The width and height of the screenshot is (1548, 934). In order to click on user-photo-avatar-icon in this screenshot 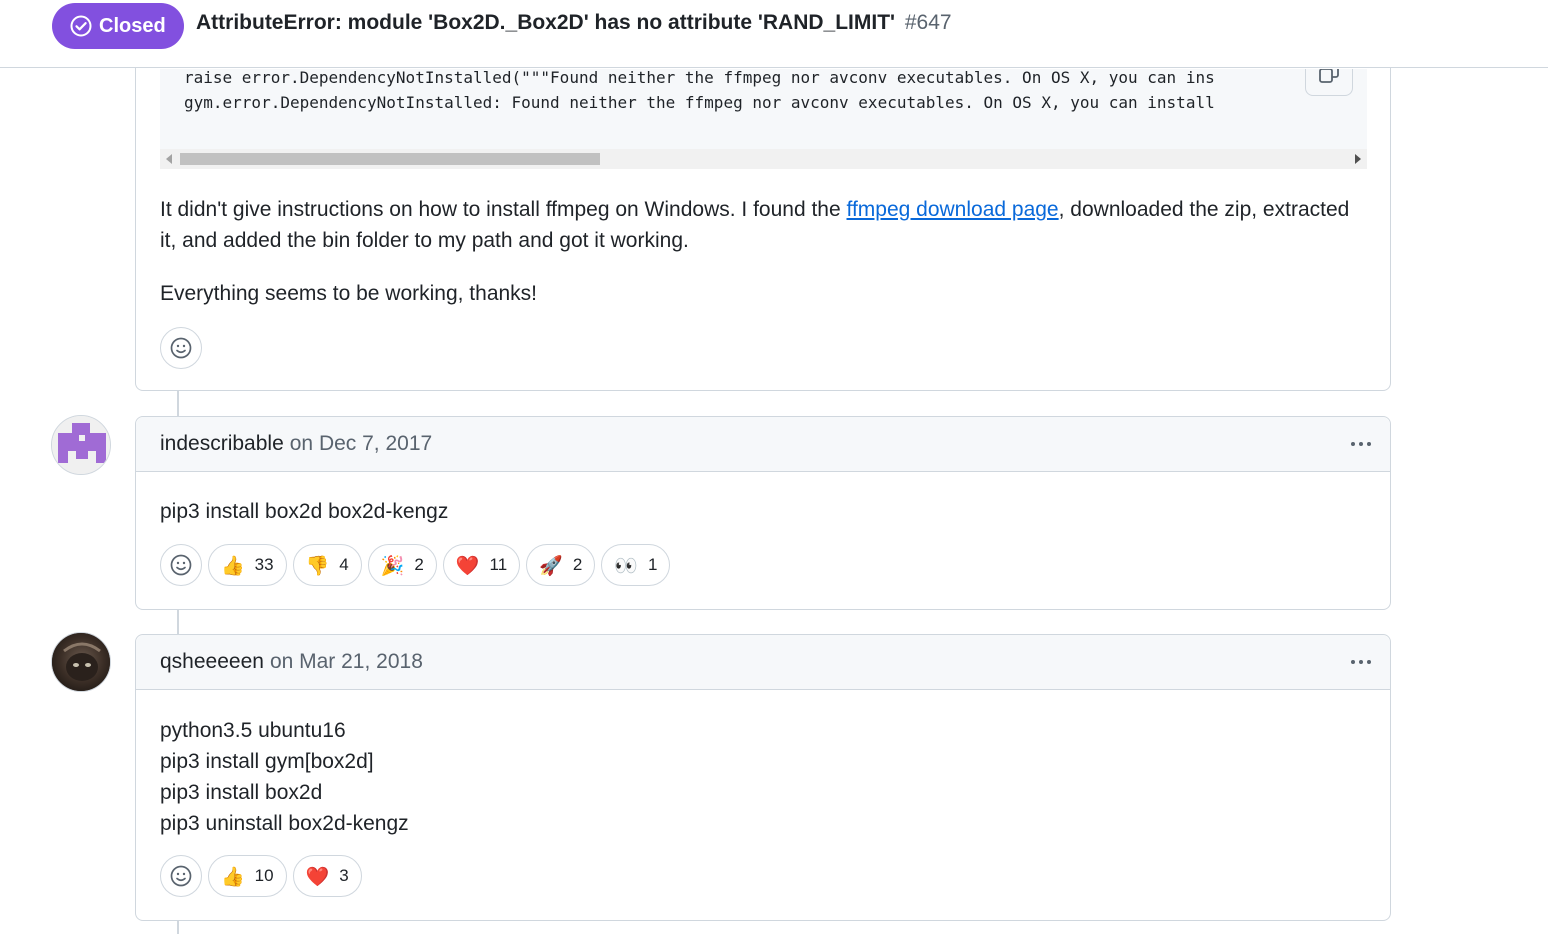, I will do `click(81, 662)`.